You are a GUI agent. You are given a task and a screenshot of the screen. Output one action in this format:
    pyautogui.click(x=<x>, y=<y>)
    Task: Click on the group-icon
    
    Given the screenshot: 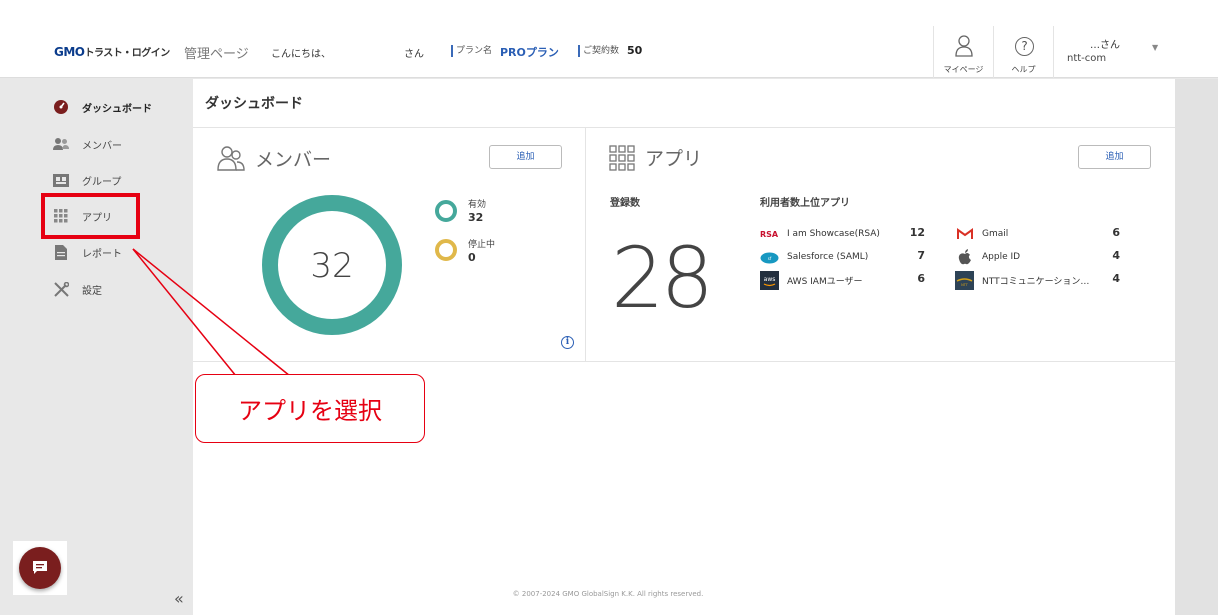 What is the action you would take?
    pyautogui.click(x=61, y=180)
    